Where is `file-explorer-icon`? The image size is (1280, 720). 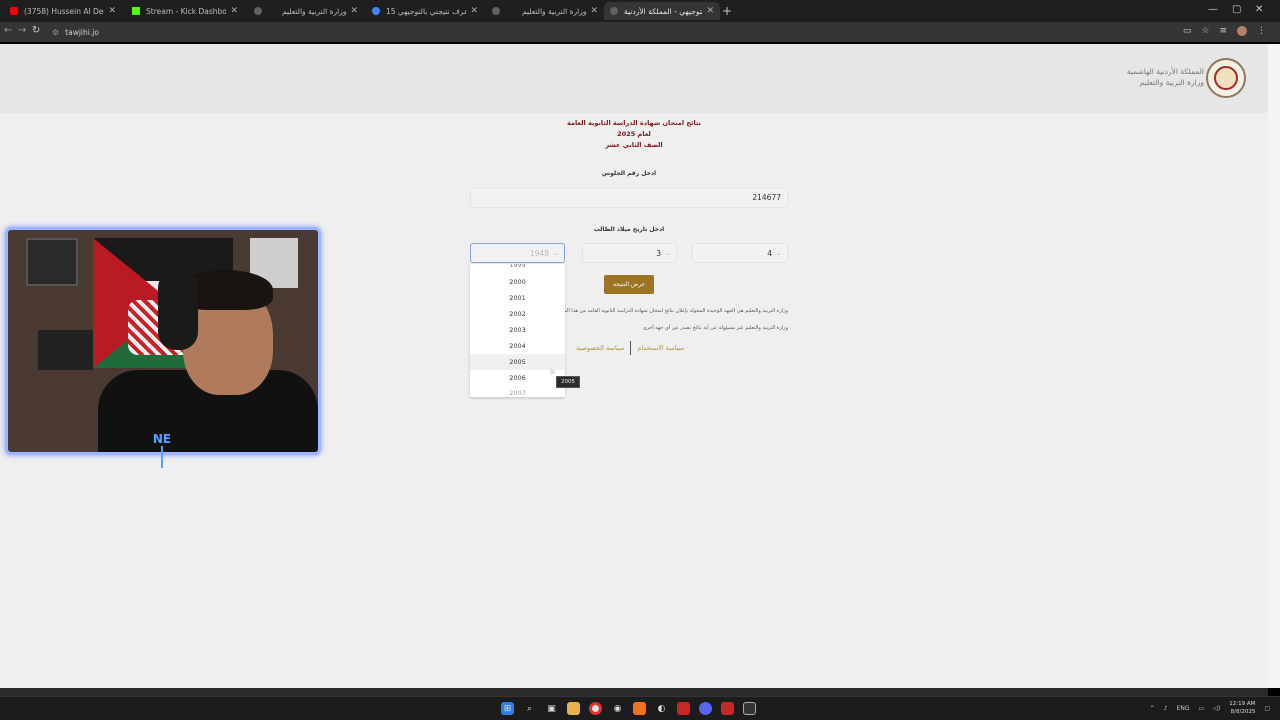 file-explorer-icon is located at coordinates (573, 708).